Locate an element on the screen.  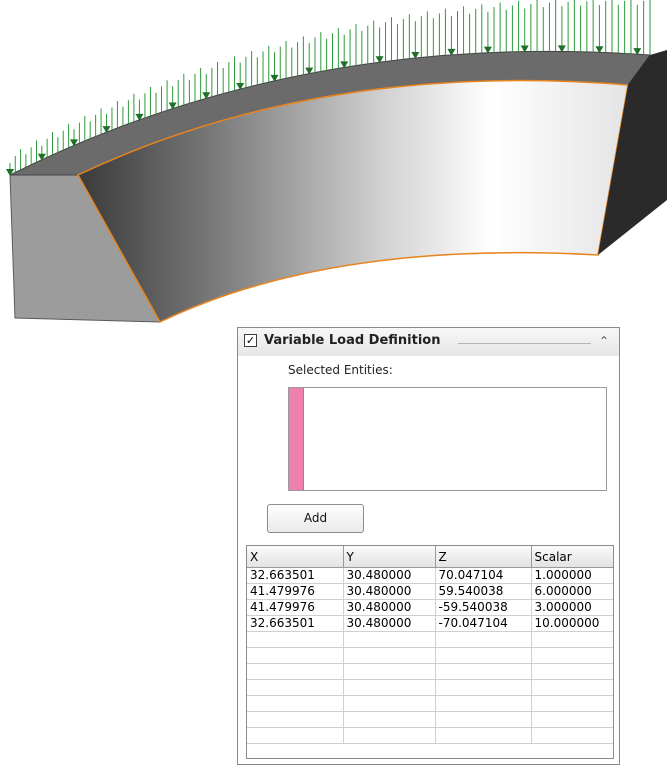
selected-entities-list is located at coordinates (447, 439).